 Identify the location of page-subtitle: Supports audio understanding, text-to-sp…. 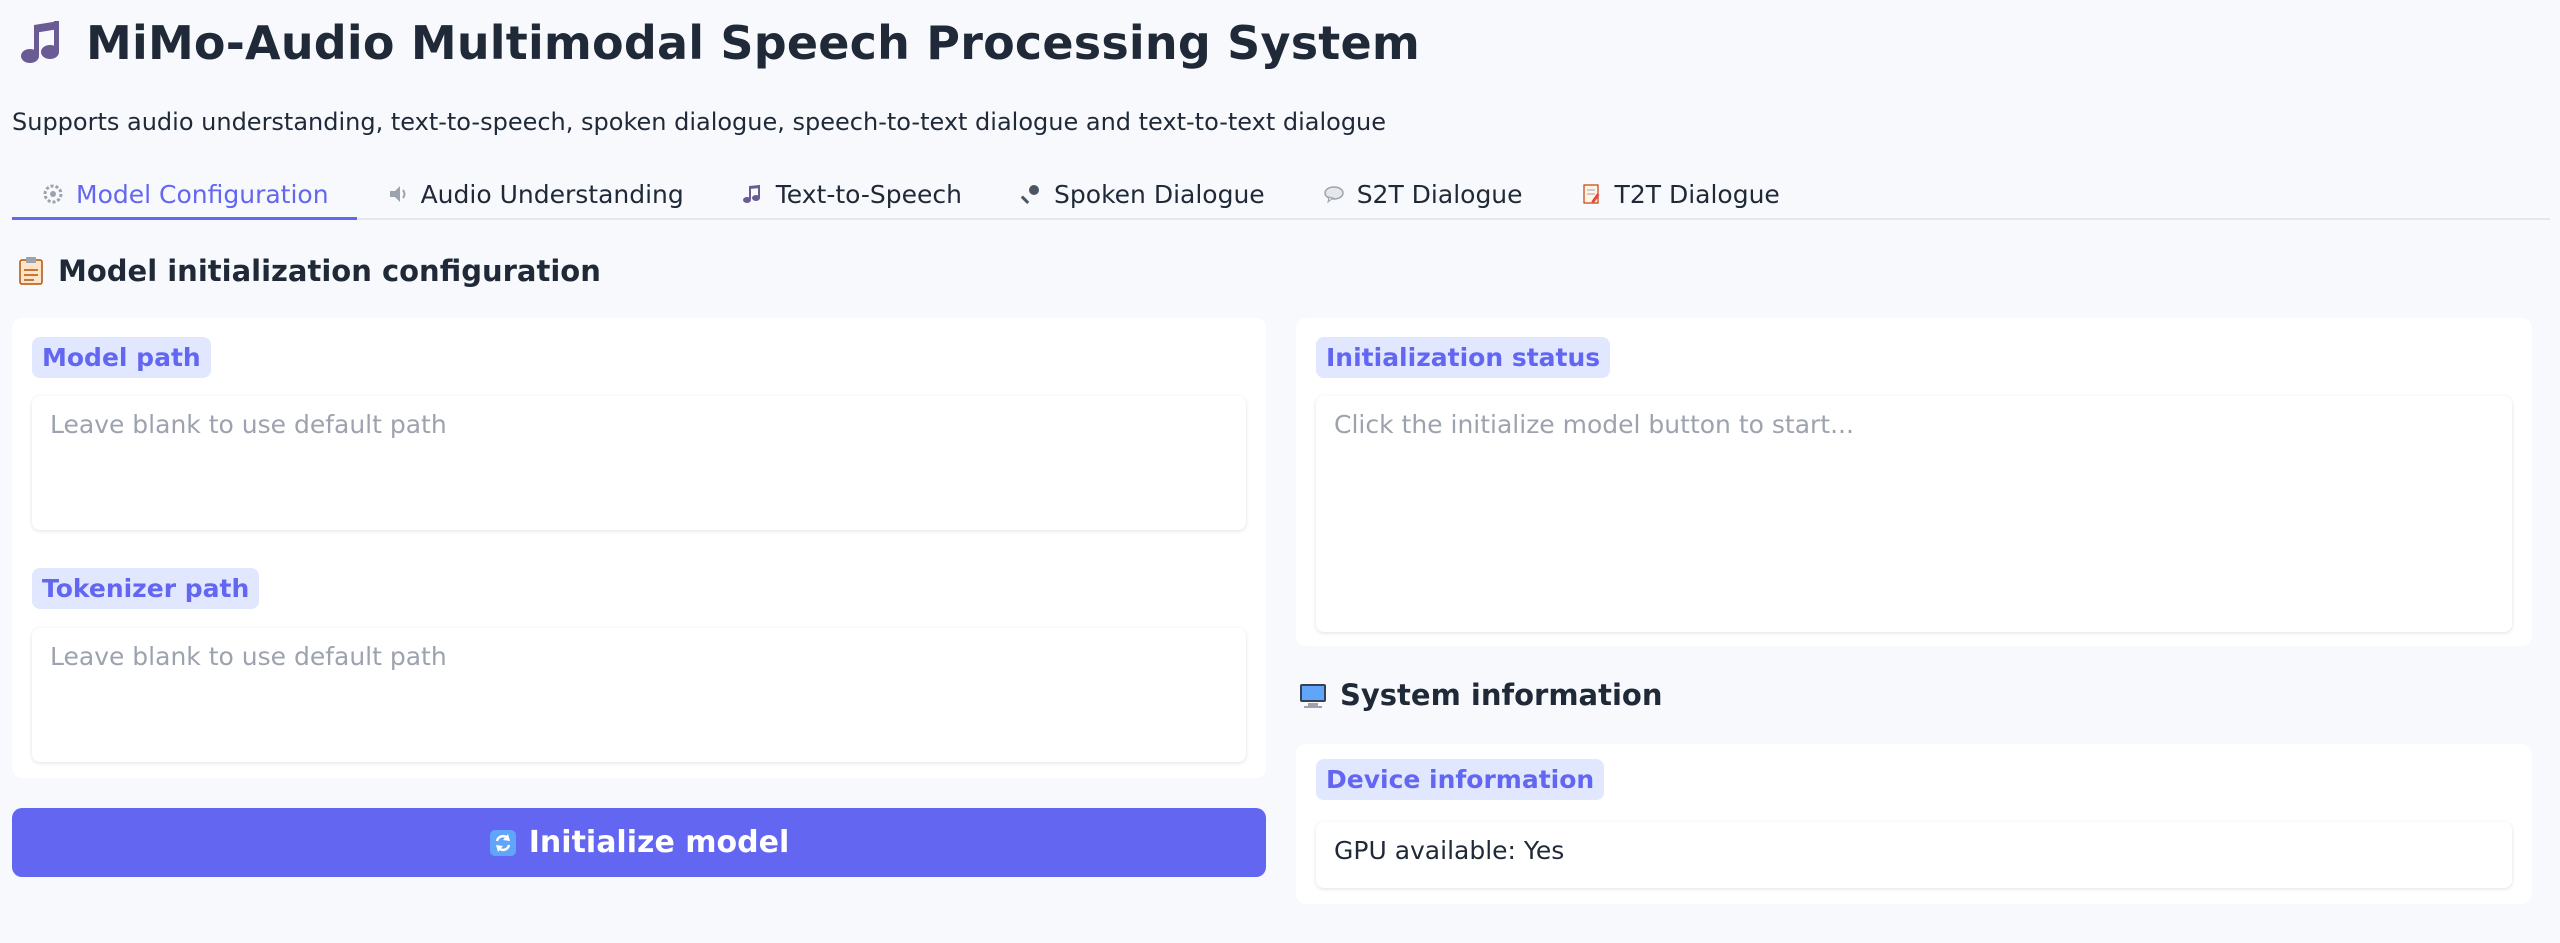
(699, 122).